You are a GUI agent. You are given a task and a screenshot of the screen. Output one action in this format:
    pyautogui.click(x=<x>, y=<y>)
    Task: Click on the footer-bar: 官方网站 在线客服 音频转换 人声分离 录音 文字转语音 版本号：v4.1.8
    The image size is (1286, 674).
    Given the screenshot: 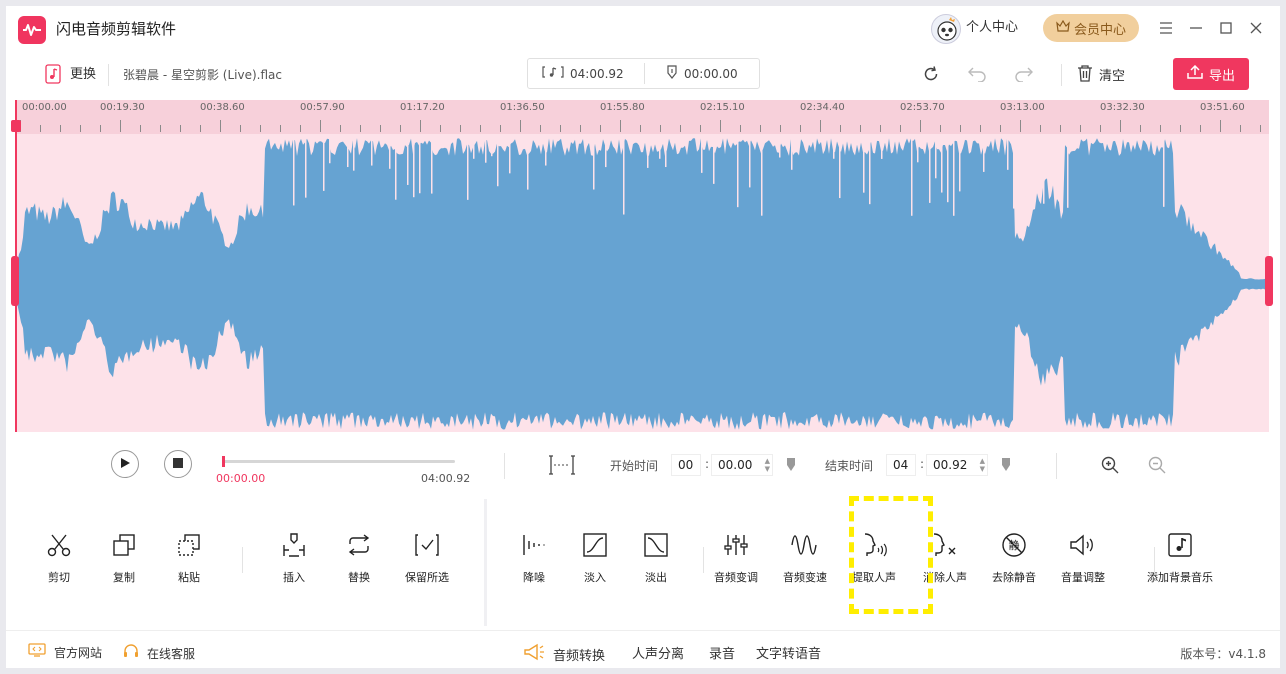 What is the action you would take?
    pyautogui.click(x=643, y=649)
    